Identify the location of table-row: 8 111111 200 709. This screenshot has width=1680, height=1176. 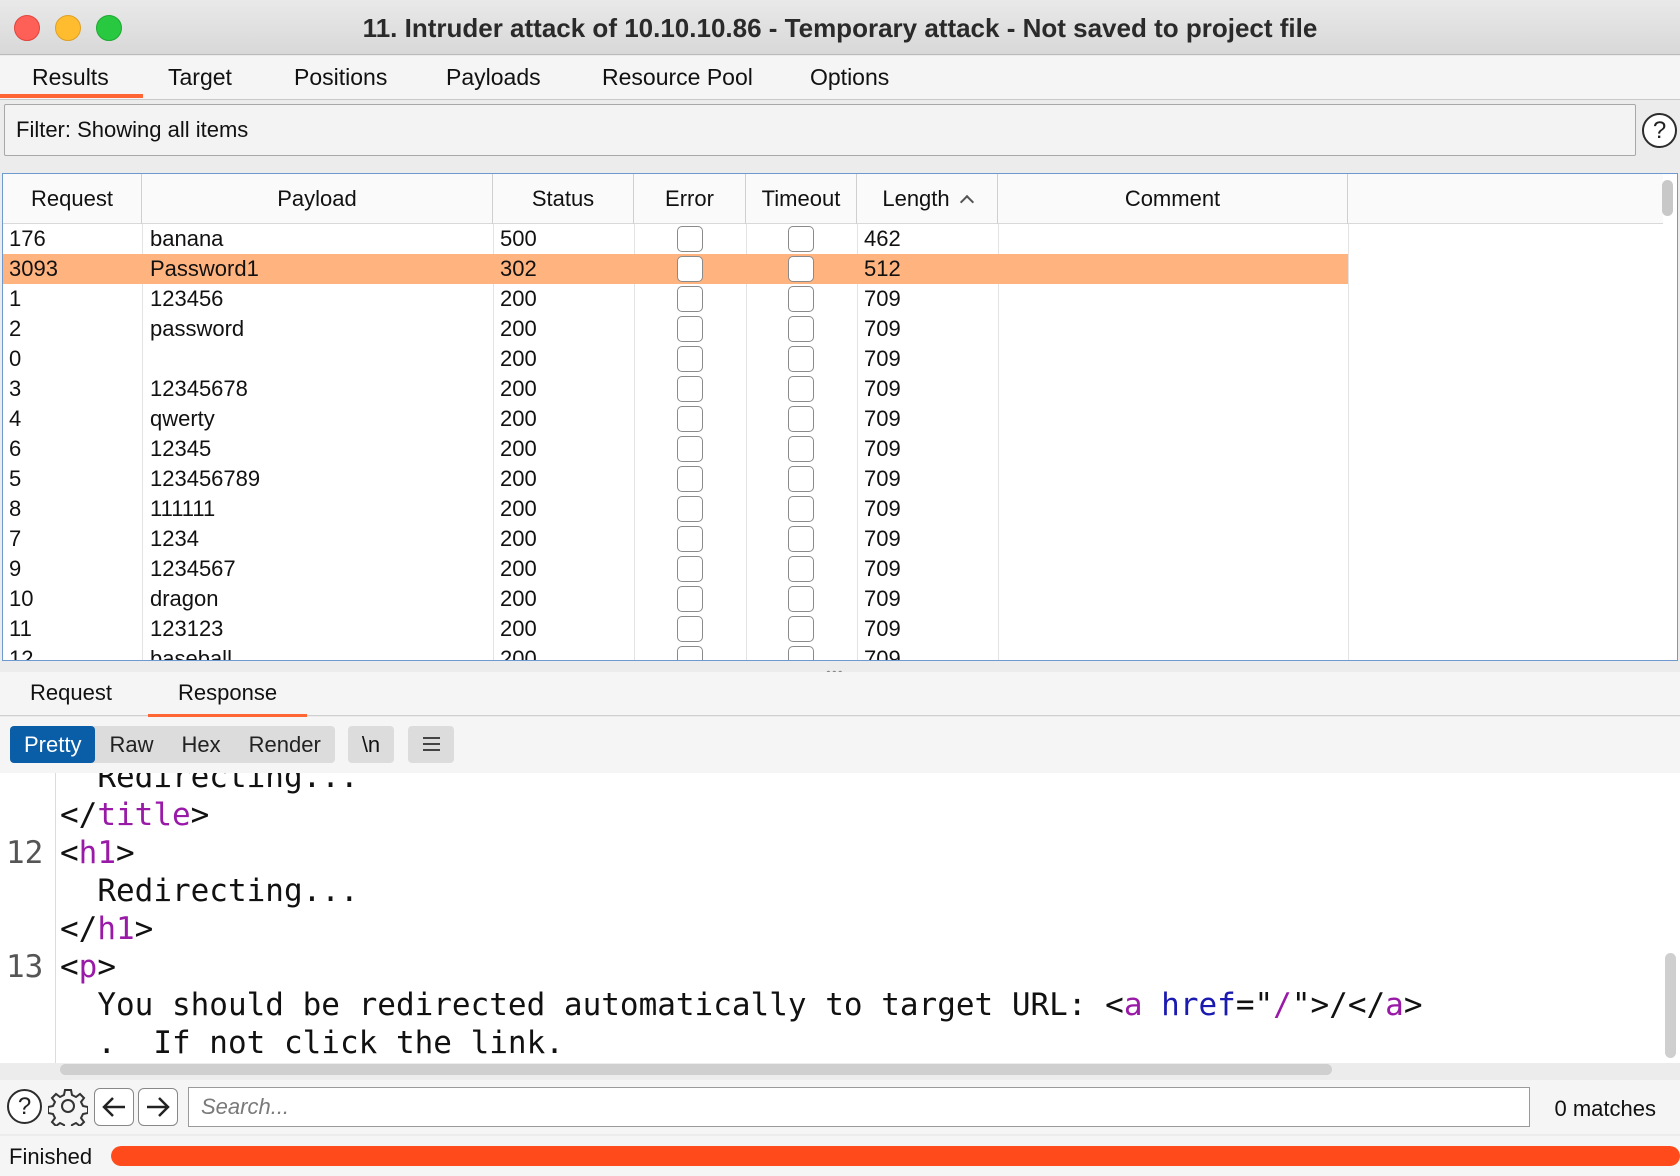
(675, 509).